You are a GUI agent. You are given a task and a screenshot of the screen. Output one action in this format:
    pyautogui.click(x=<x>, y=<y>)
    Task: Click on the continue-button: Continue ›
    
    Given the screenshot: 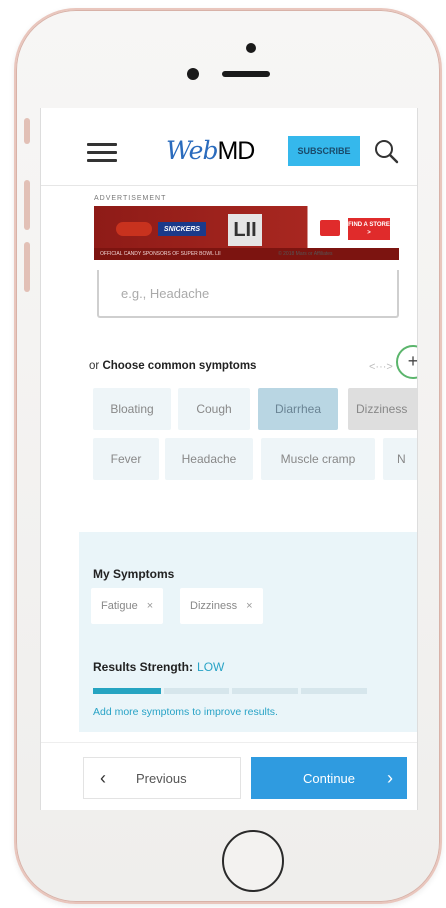 What is the action you would take?
    pyautogui.click(x=329, y=778)
    